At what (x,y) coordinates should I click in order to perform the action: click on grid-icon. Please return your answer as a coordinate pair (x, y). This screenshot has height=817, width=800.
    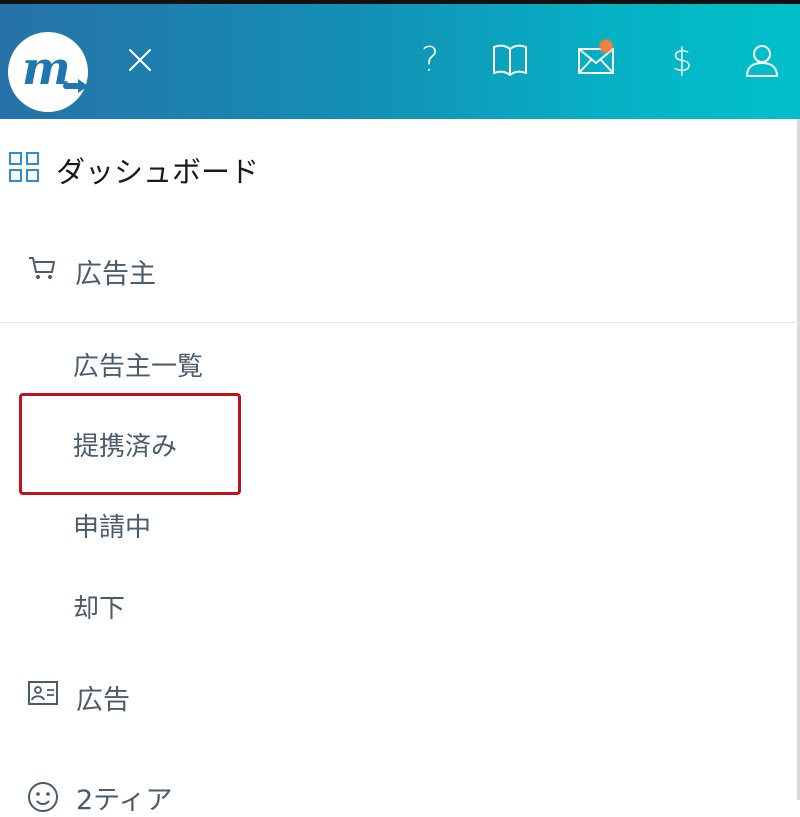
    Looking at the image, I should click on (24, 169).